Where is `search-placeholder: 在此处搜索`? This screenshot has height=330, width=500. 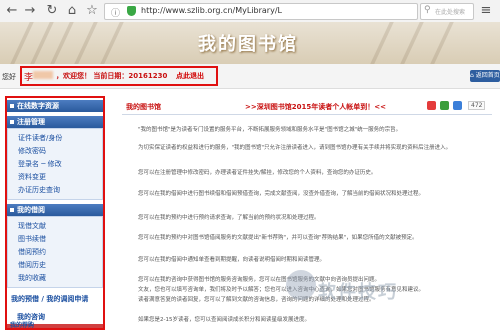 search-placeholder: 在此处搜索 is located at coordinates (450, 12).